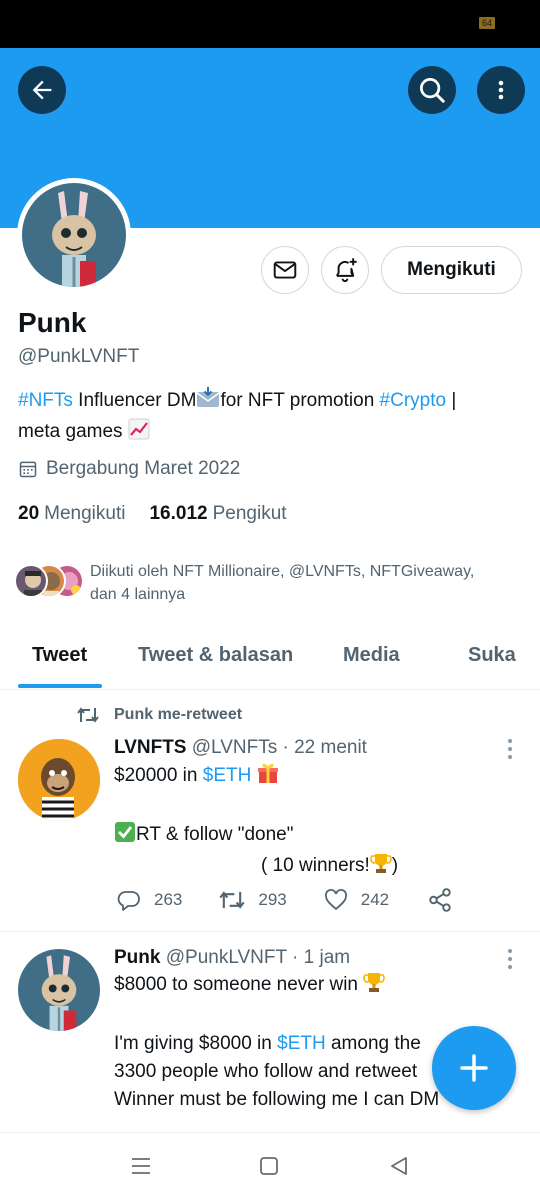 The width and height of the screenshot is (540, 1200). What do you see at coordinates (487, 23) in the screenshot?
I see `battery-indicator: 64` at bounding box center [487, 23].